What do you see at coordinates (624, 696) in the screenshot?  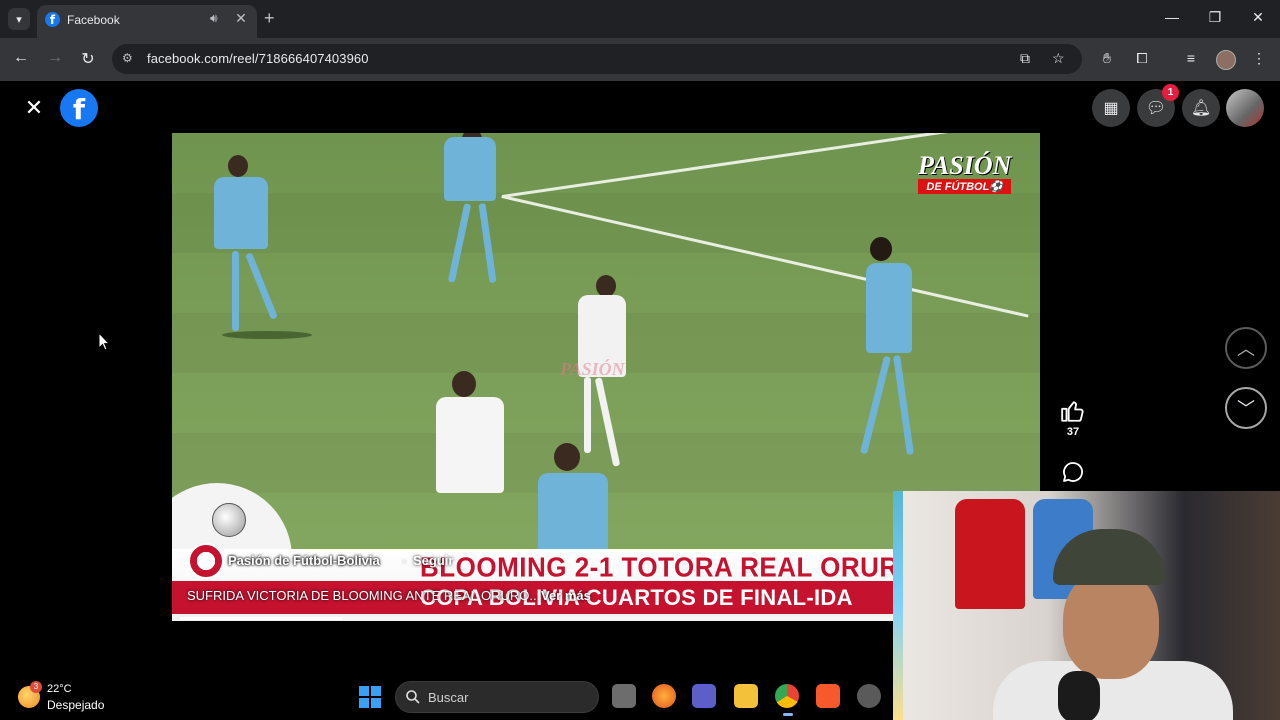 I see `task-view-icon` at bounding box center [624, 696].